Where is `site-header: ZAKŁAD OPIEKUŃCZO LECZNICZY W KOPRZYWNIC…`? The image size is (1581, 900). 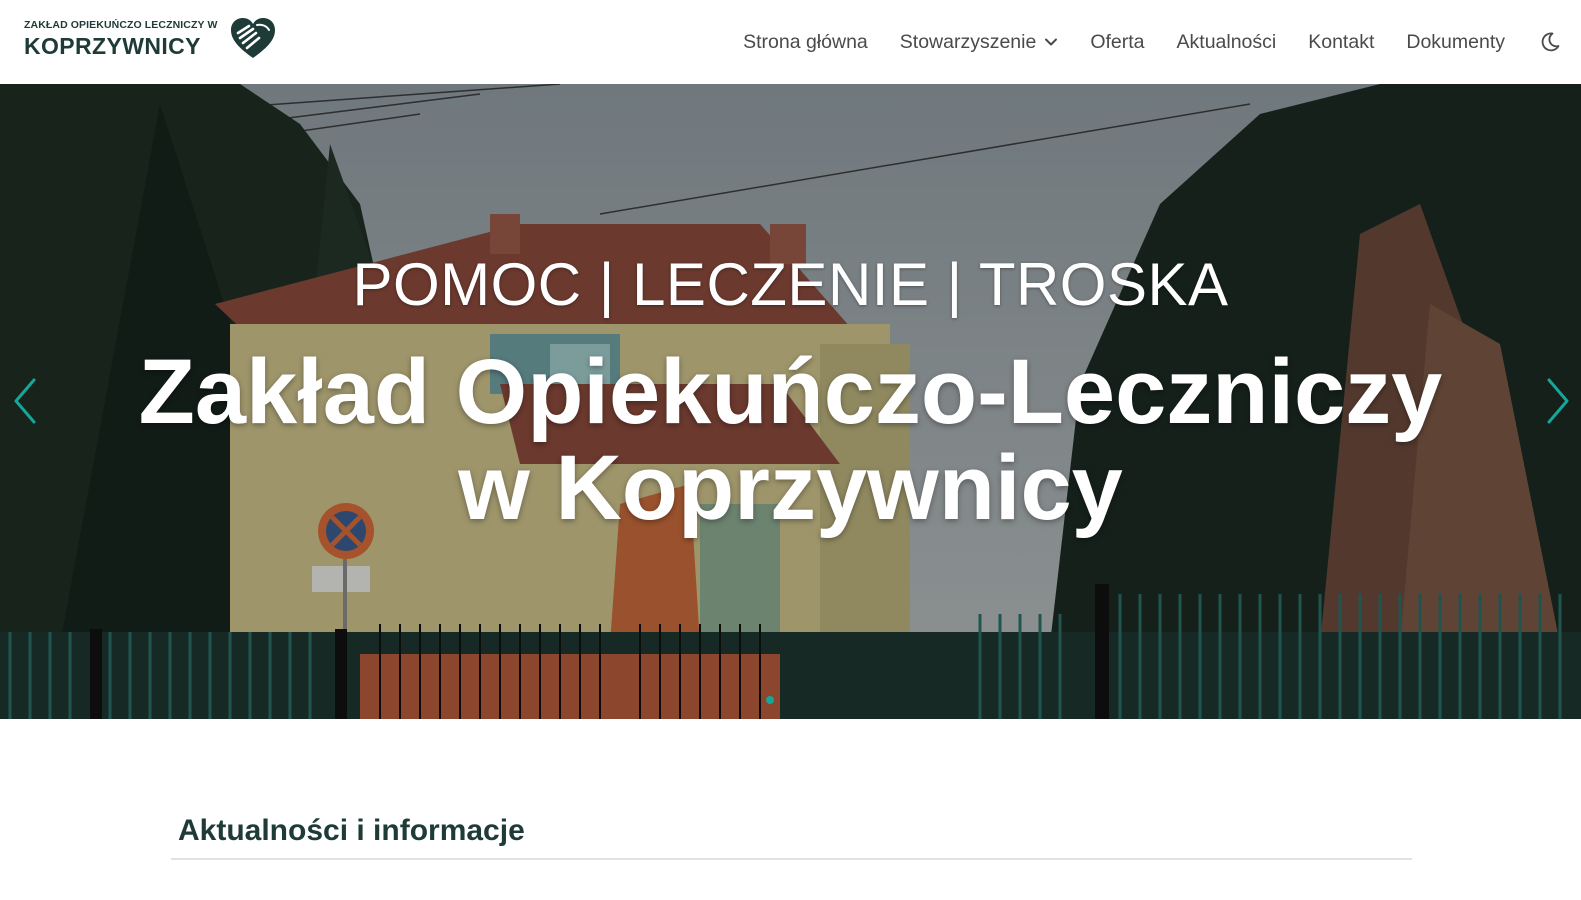 site-header: ZAKŁAD OPIEKUŃCZO LECZNICZY W KOPRZYWNIC… is located at coordinates (790, 42).